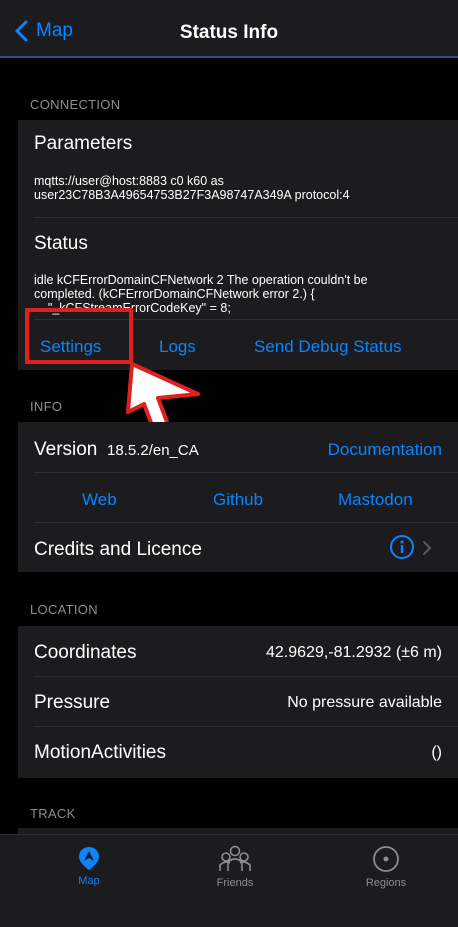 Image resolution: width=458 pixels, height=927 pixels. What do you see at coordinates (100, 752) in the screenshot?
I see `motion-activities-label: MotionActivities` at bounding box center [100, 752].